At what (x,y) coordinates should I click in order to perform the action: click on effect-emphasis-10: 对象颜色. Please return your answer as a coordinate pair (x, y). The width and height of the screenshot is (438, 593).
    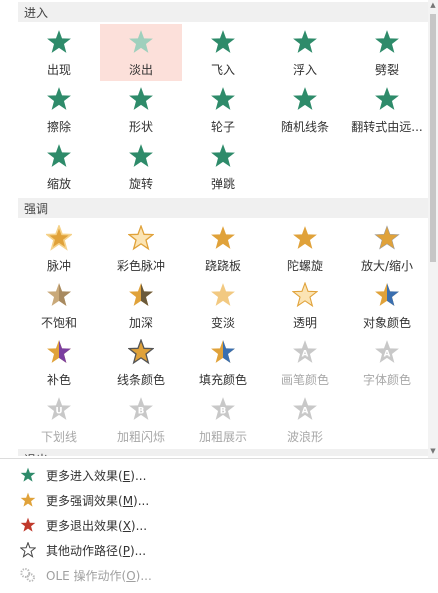
    Looking at the image, I should click on (387, 305).